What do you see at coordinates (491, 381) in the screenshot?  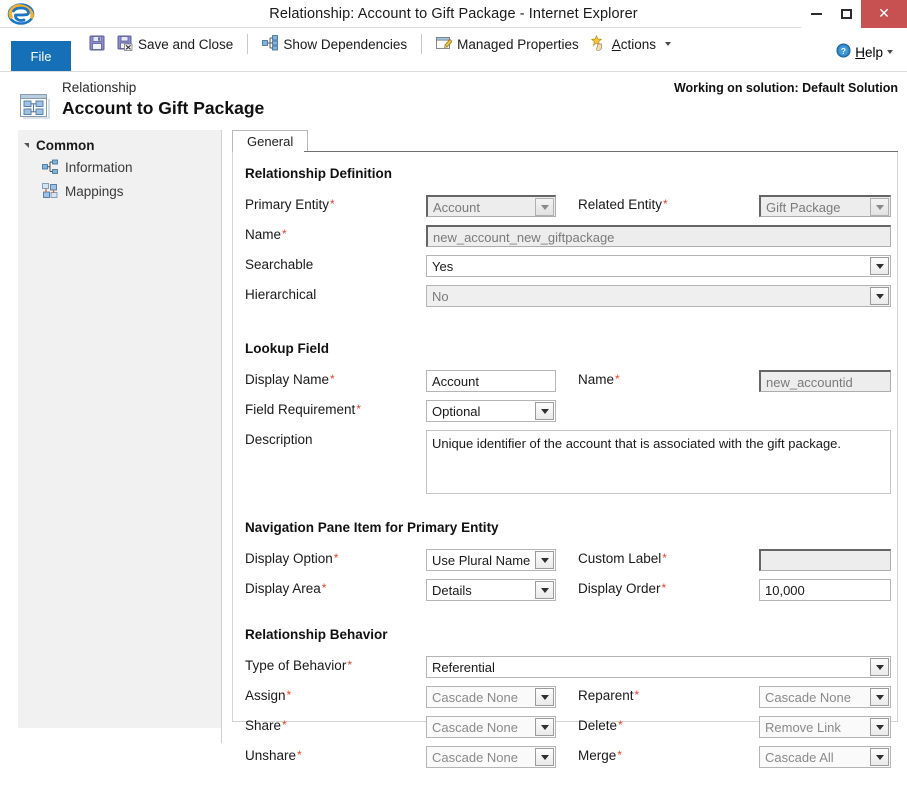 I see `display-name-input: Account` at bounding box center [491, 381].